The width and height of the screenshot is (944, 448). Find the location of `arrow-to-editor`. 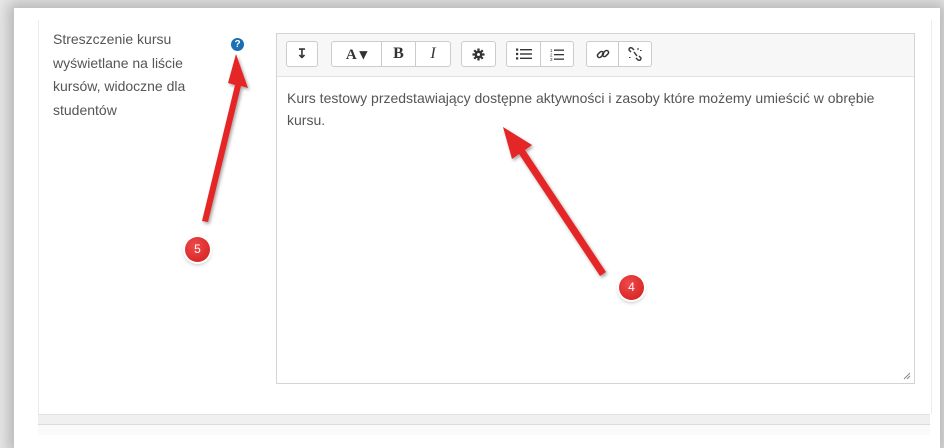

arrow-to-editor is located at coordinates (554, 201).